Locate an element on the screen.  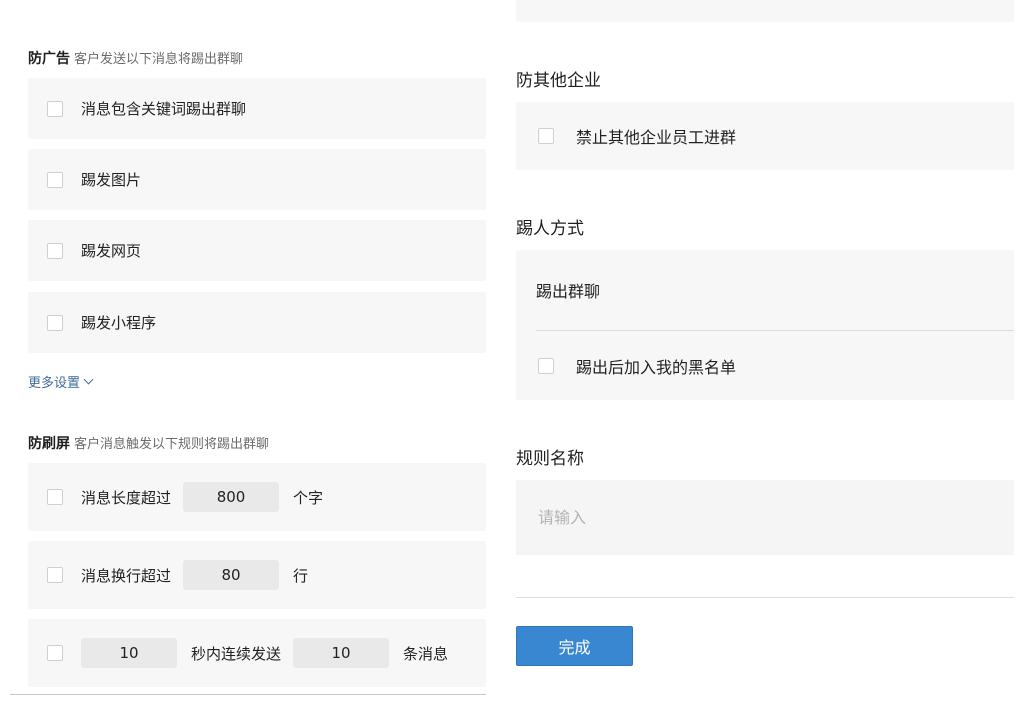
ad-miniprogram-option: 踢发小程序 is located at coordinates (257, 322).